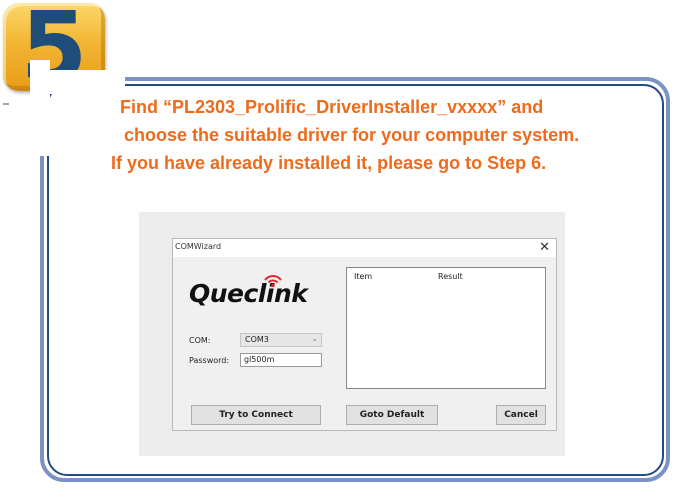  Describe the element at coordinates (281, 360) in the screenshot. I see `password-field: gl500m` at that location.